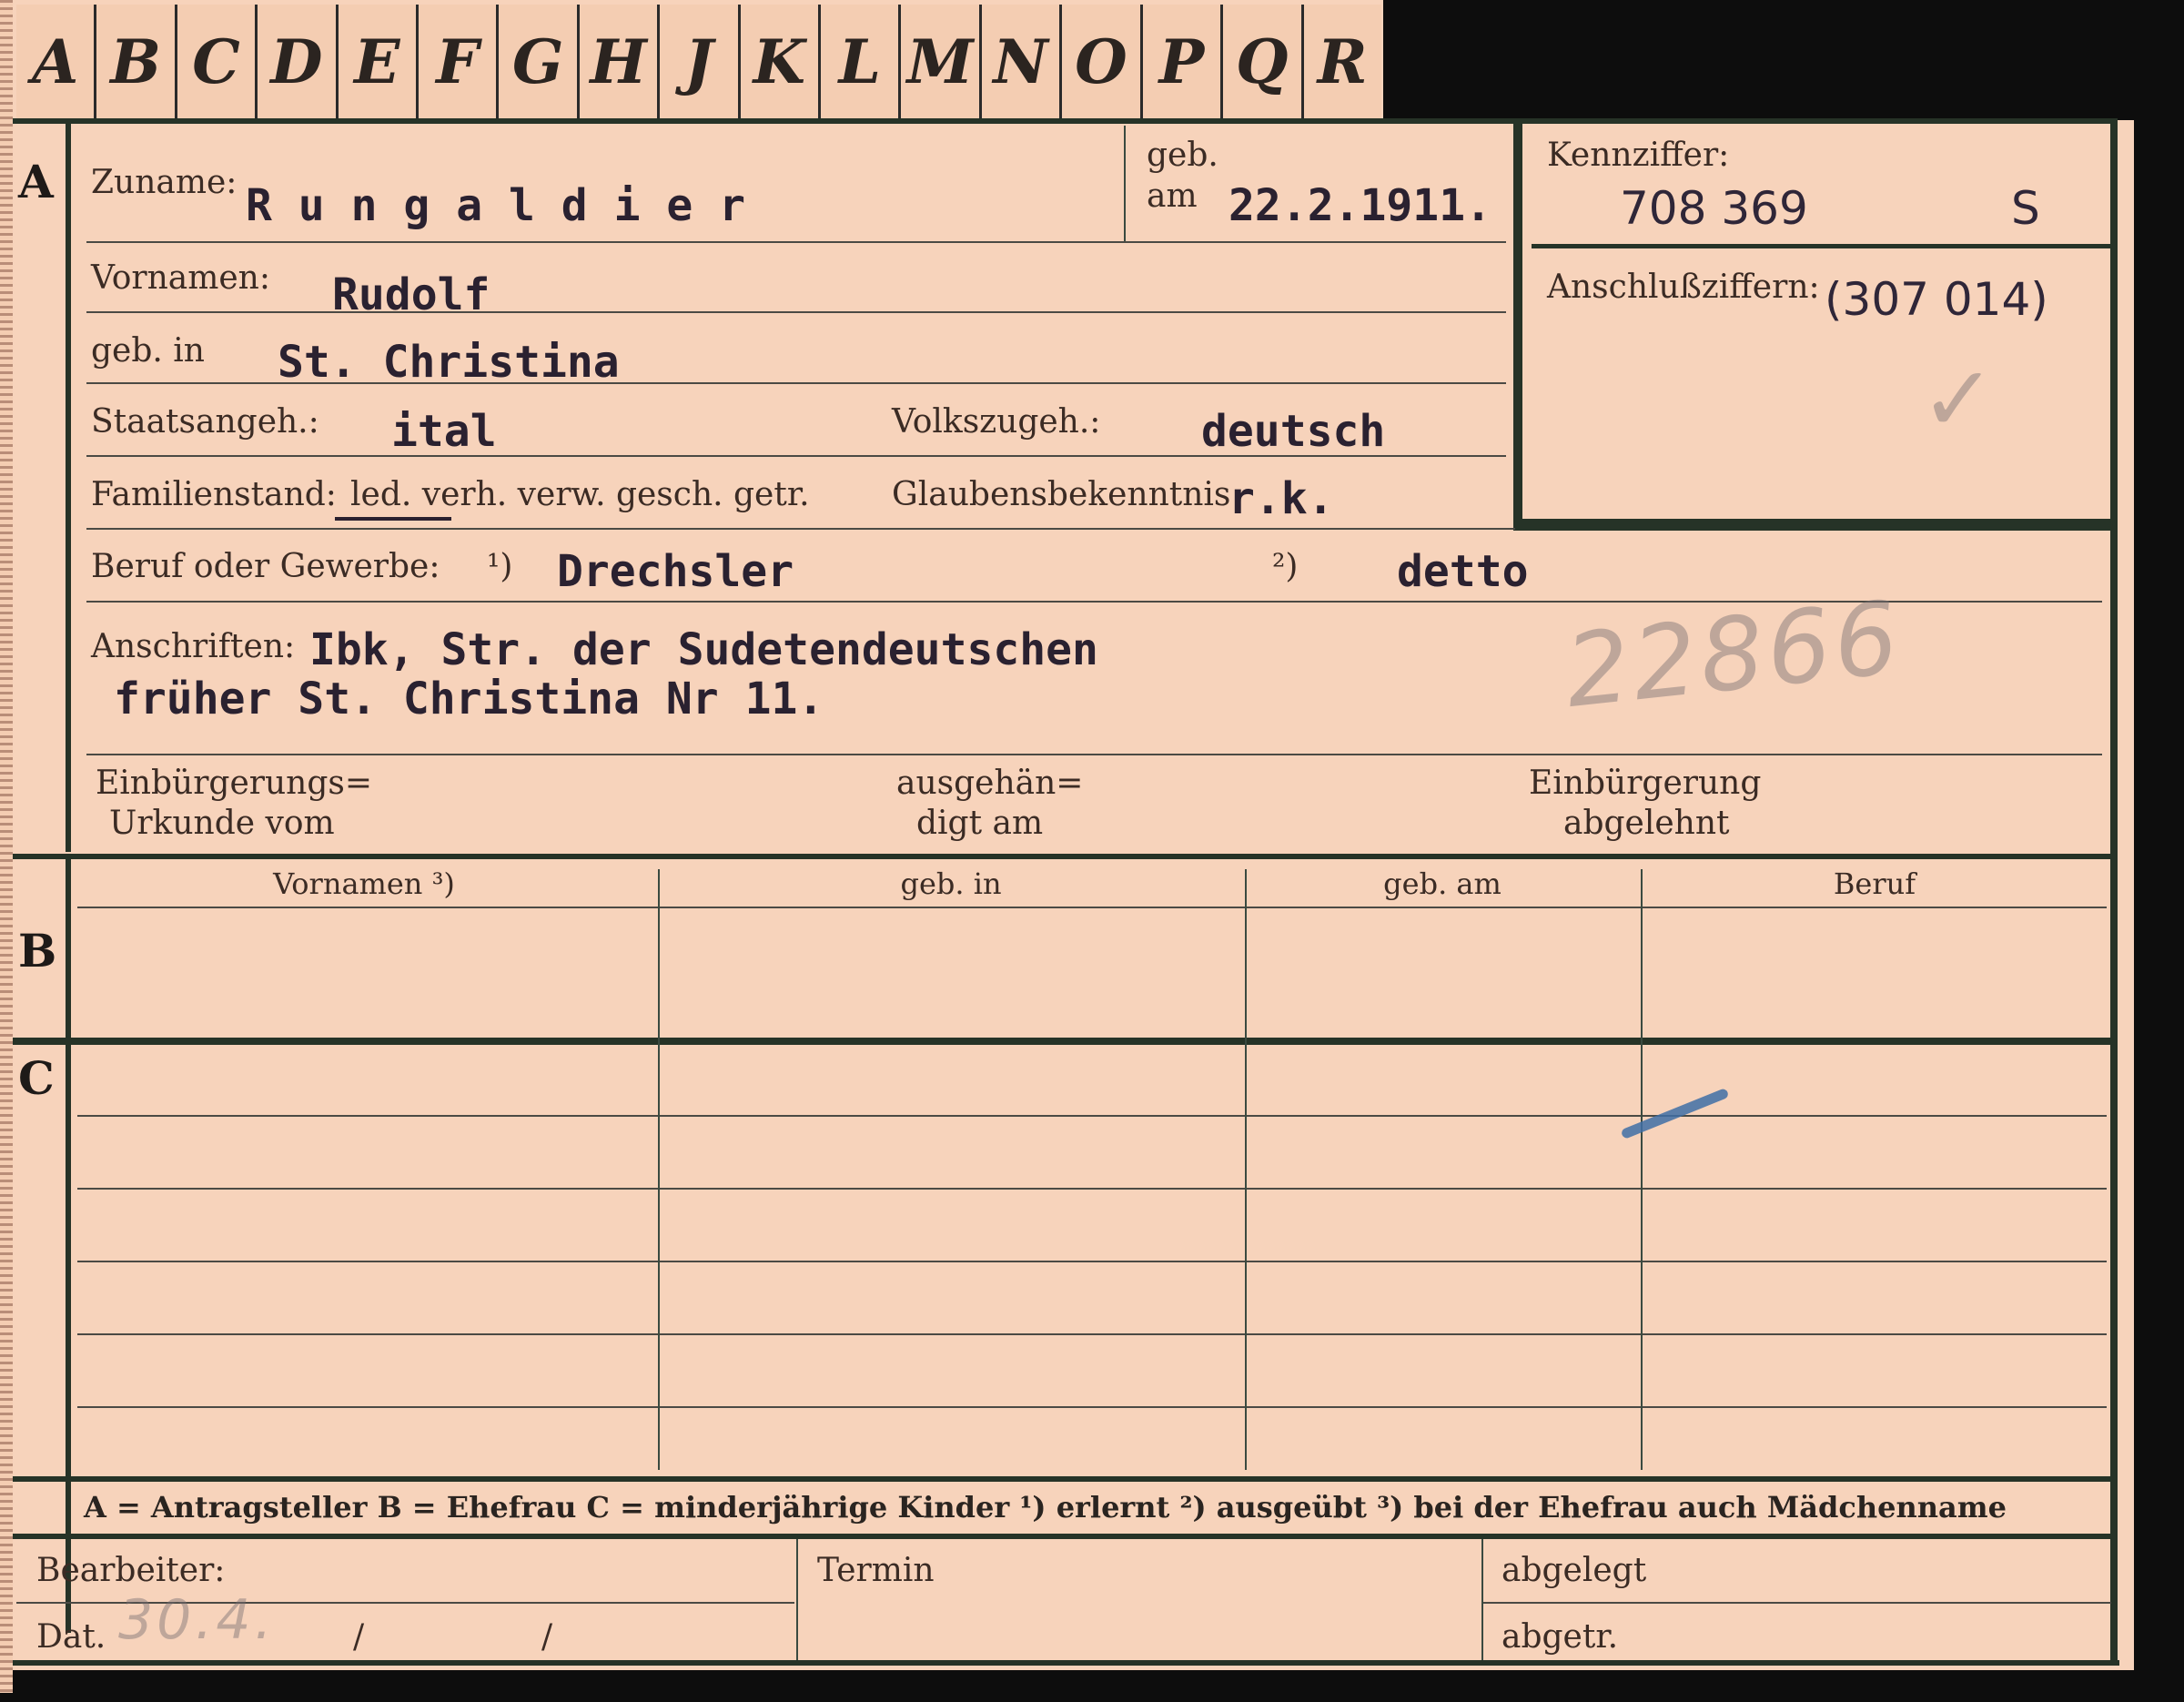 The width and height of the screenshot is (2184, 1702). Describe the element at coordinates (444, 431) in the screenshot. I see `citizenship-value: ital` at that location.